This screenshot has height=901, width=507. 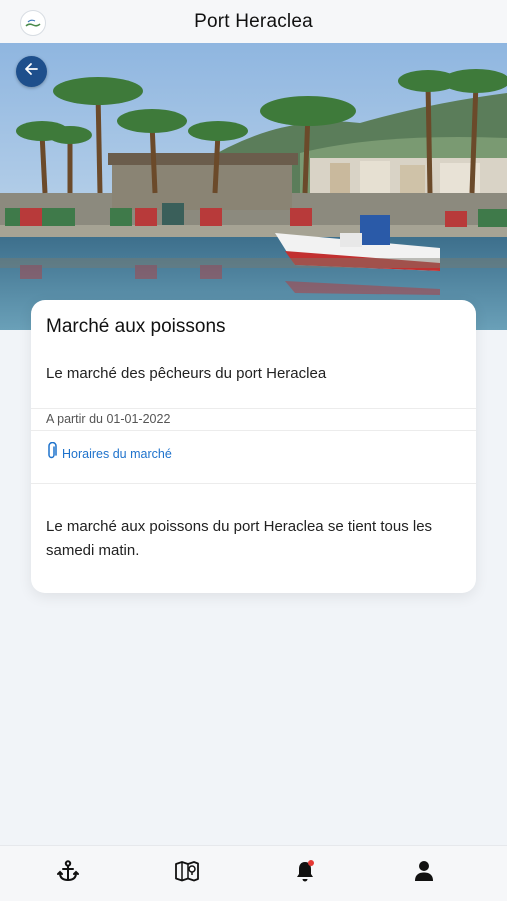 I want to click on bell-icon, so click(x=305, y=873).